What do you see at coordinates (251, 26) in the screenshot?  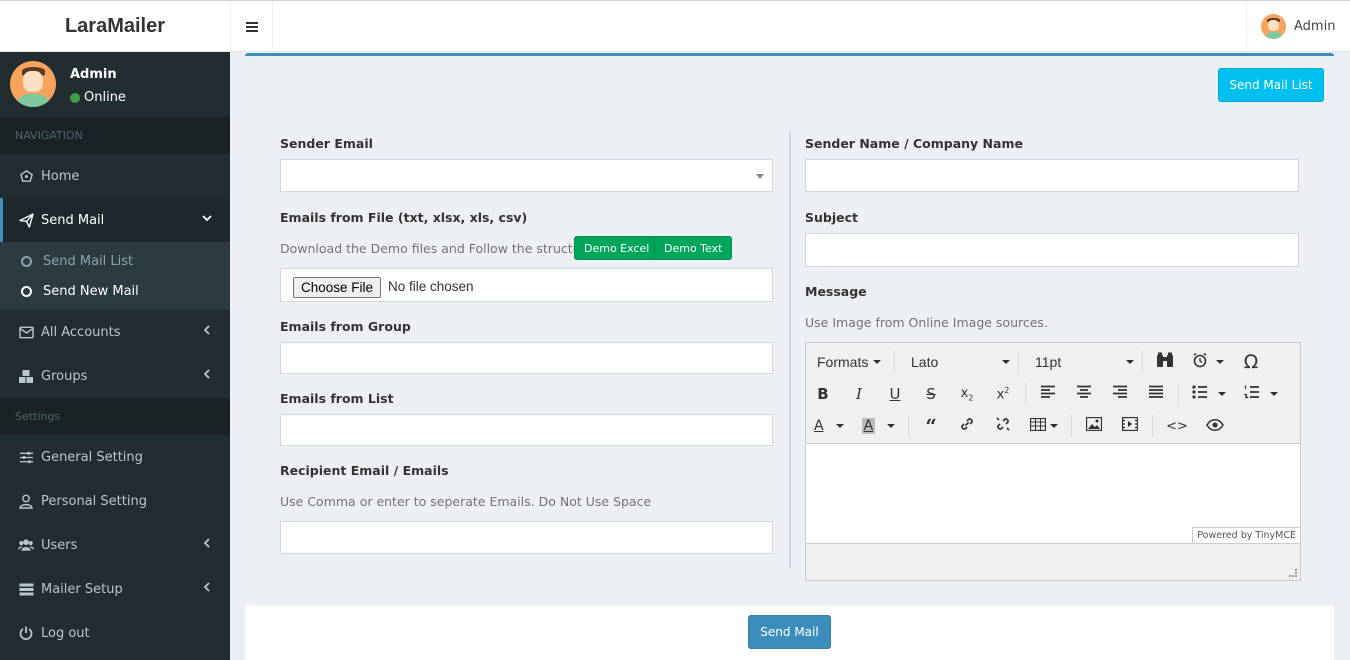 I see `sidebar-toggle-button` at bounding box center [251, 26].